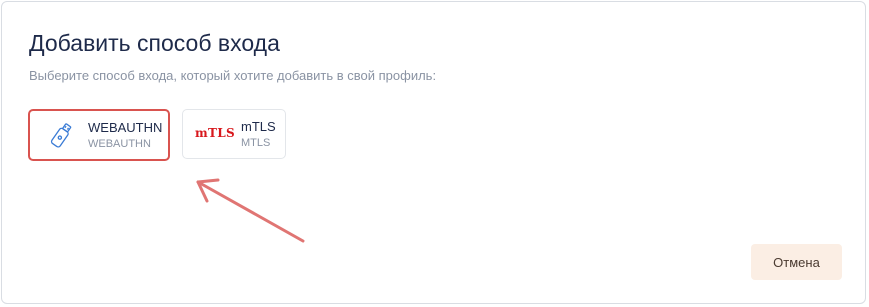 This screenshot has height=307, width=869. Describe the element at coordinates (154, 43) in the screenshot. I see `dialog-title: Добавить способ входа` at that location.